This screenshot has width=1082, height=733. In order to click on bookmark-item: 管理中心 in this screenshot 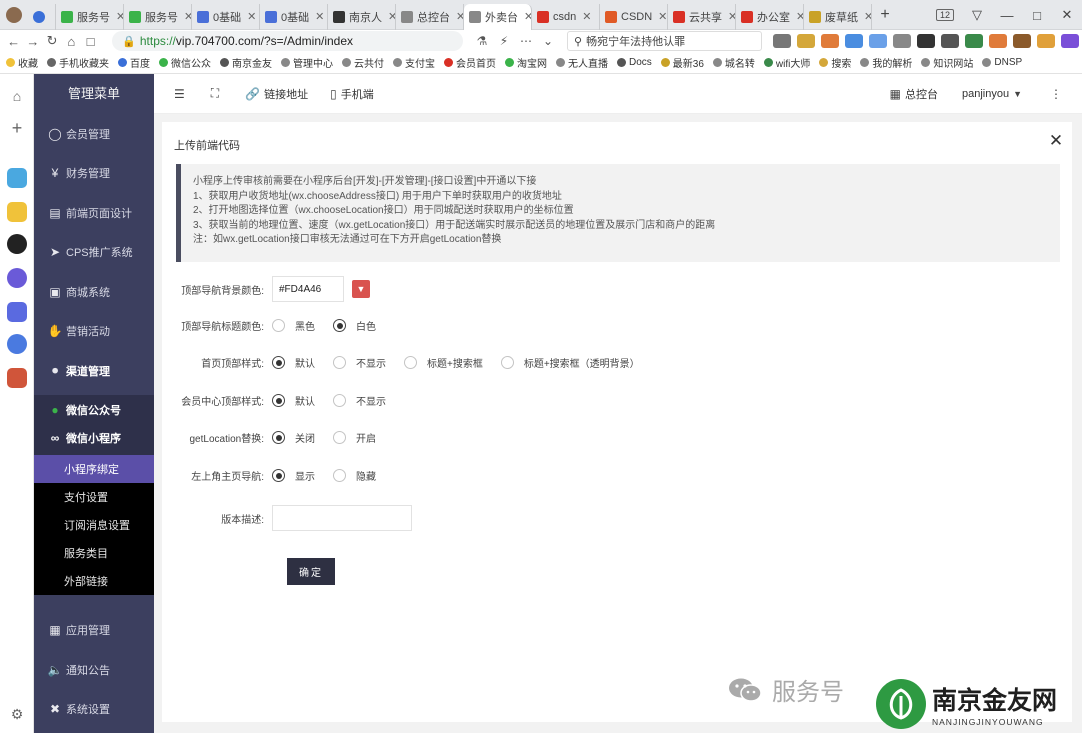, I will do `click(307, 62)`.